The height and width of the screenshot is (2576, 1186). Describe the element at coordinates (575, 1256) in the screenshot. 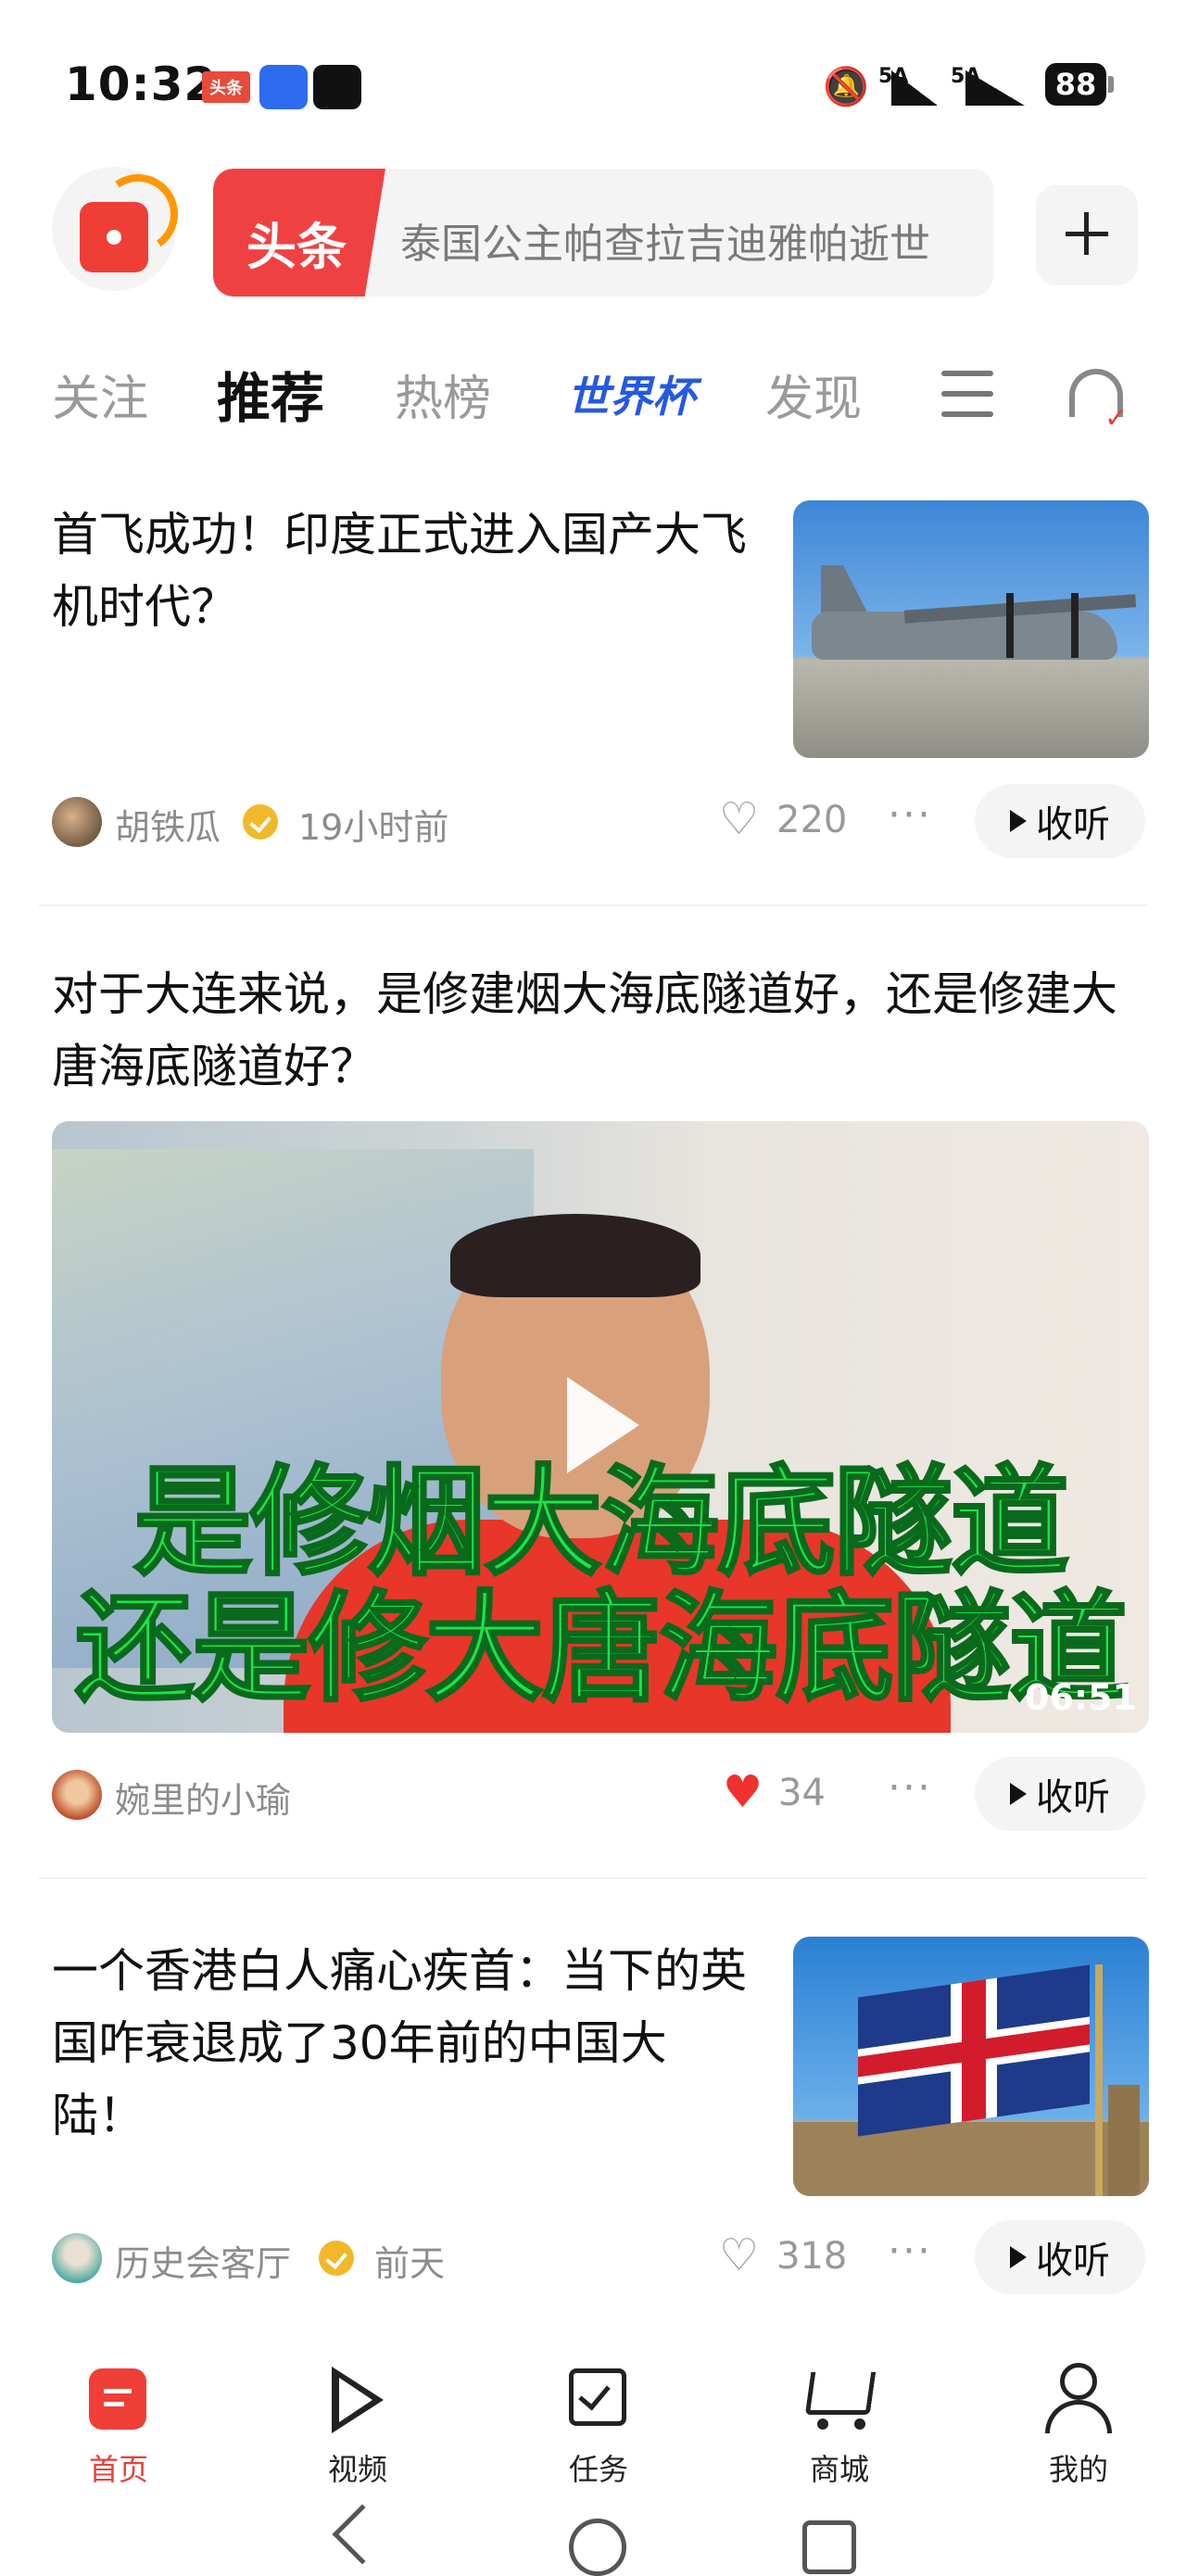

I see `person-hair` at that location.